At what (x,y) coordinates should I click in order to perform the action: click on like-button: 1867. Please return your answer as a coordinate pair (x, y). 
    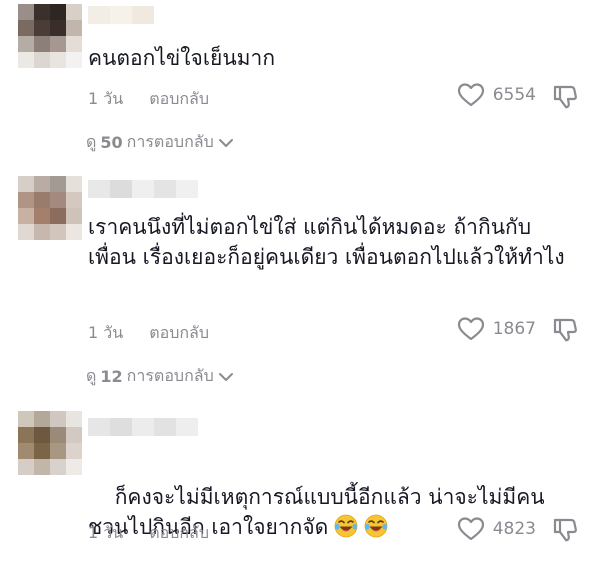
    Looking at the image, I should click on (496, 329).